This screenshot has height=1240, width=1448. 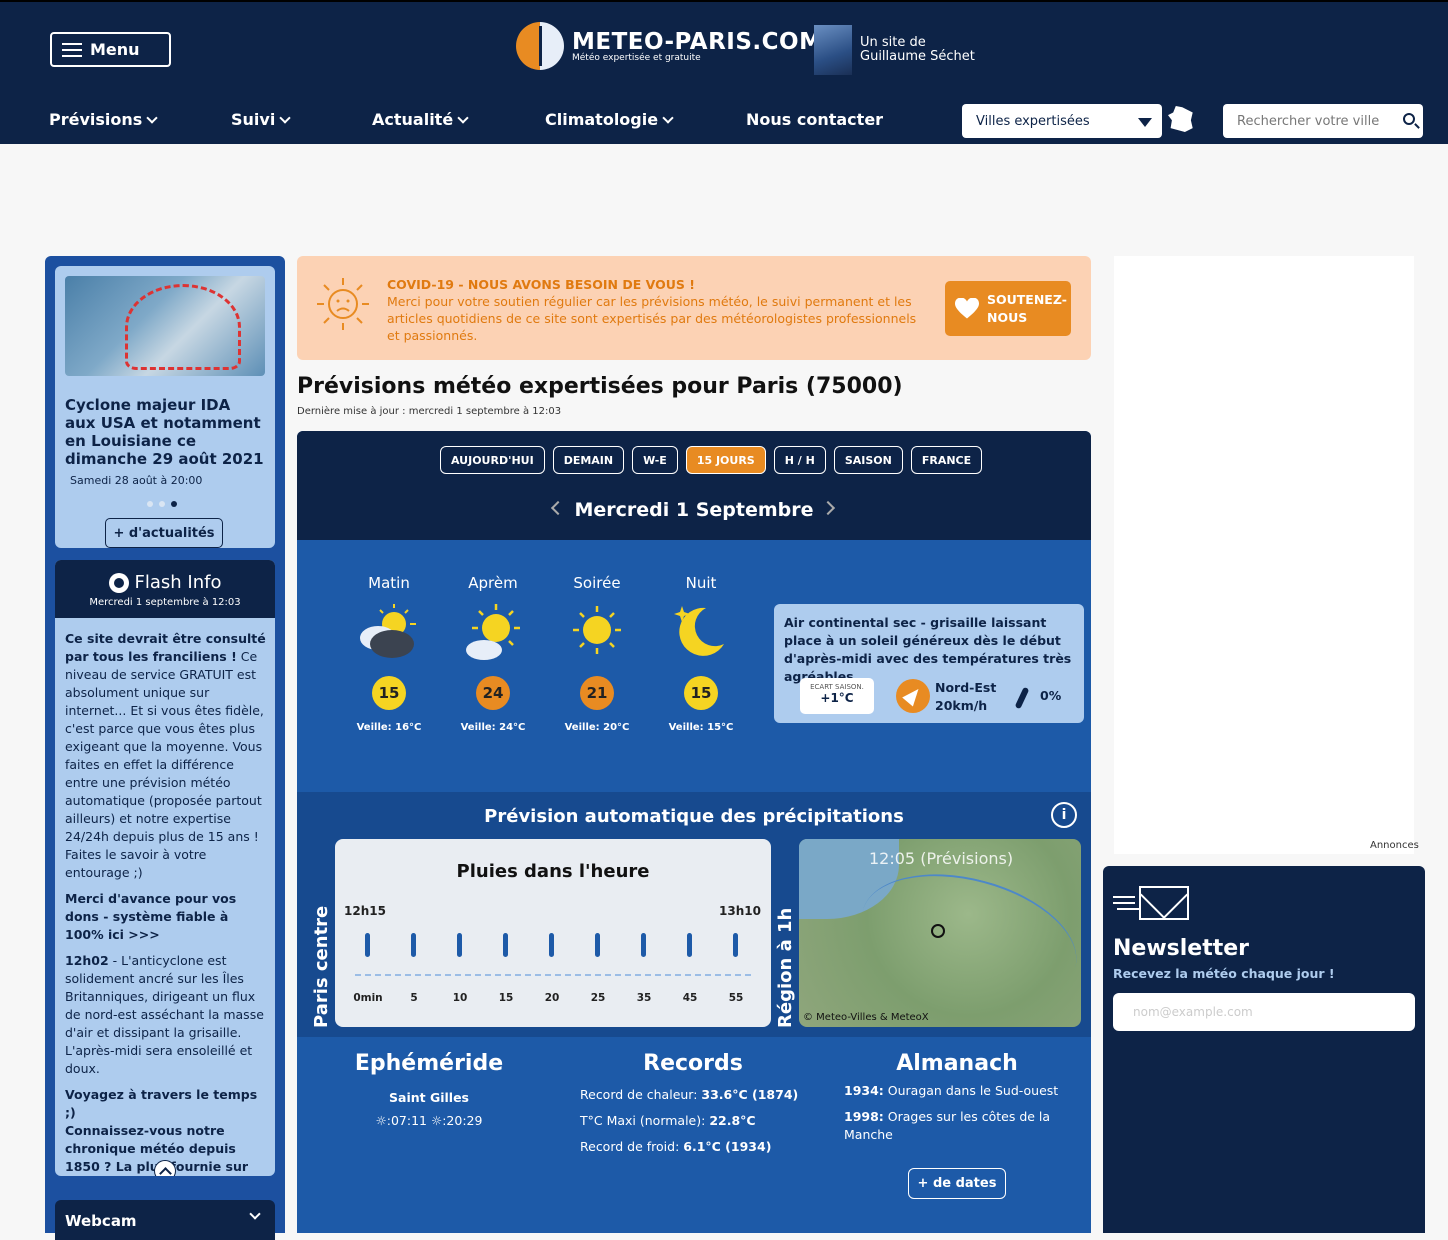 I want to click on flash-date: Mercredi 1 septembre à 12:03, so click(x=165, y=602).